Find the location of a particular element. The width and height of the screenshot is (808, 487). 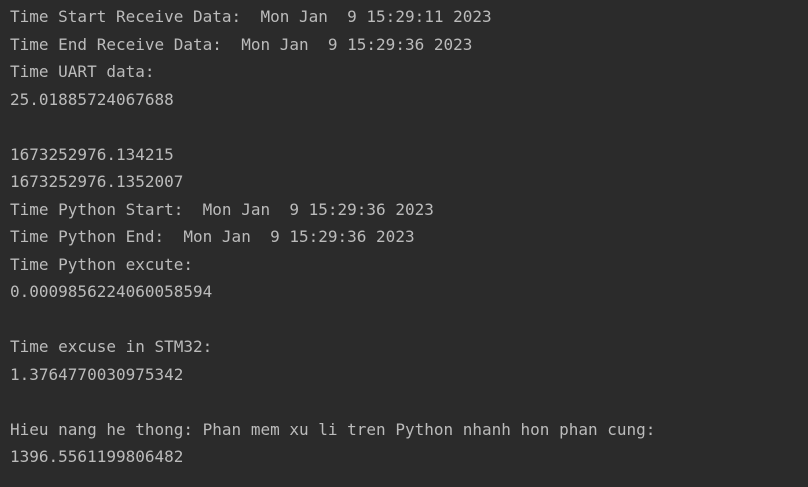

console-line: Time Python End: Mon Jan 9 15:29:36 2023 is located at coordinates (212, 236).